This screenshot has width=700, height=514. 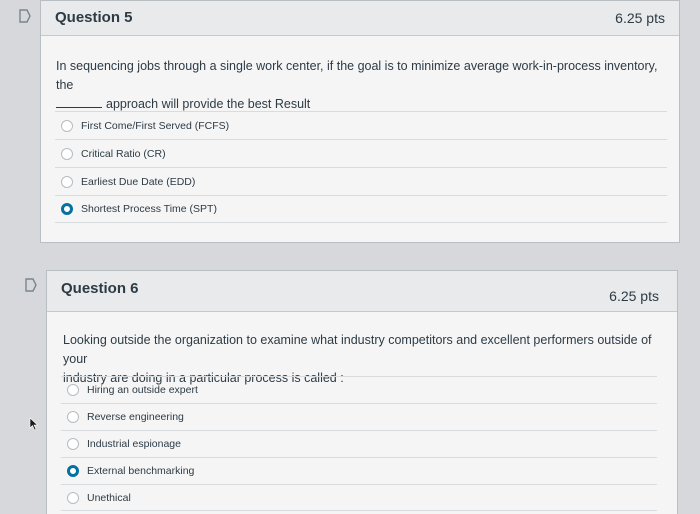 I want to click on answer-label: Industrial espionage, so click(x=134, y=444).